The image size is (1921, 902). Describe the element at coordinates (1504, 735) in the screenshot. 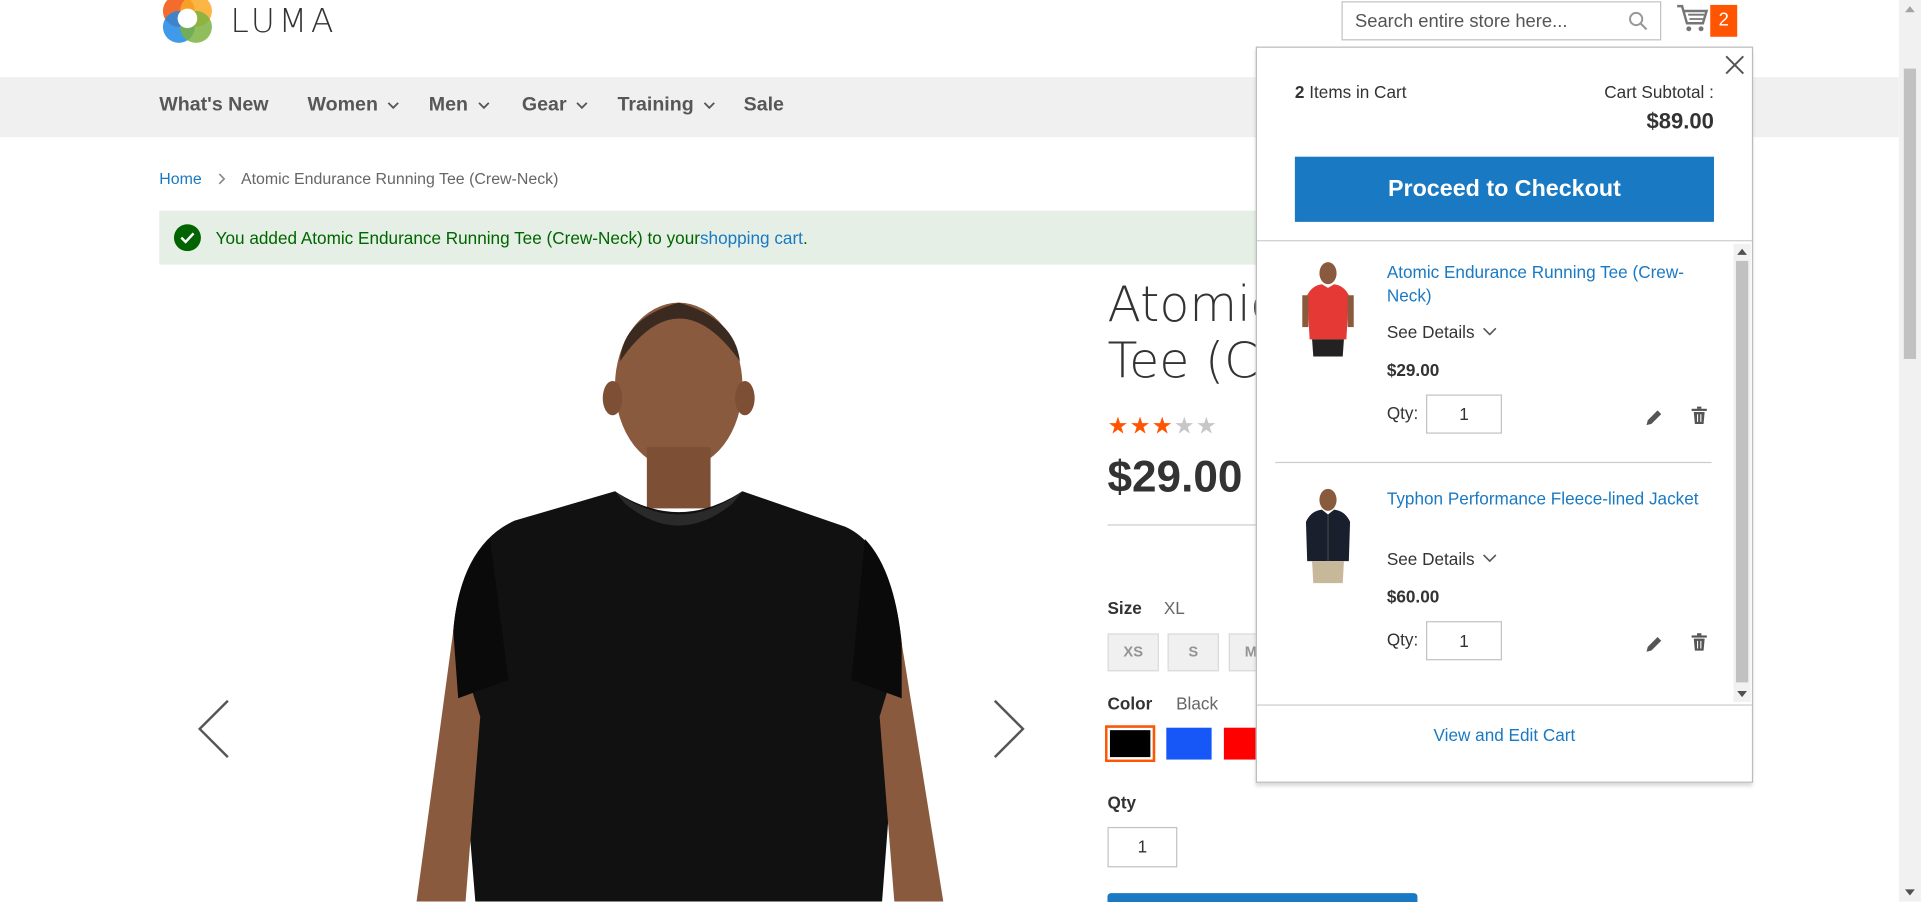

I see `view-and-edit-cart-link: View and Edit Cart` at that location.